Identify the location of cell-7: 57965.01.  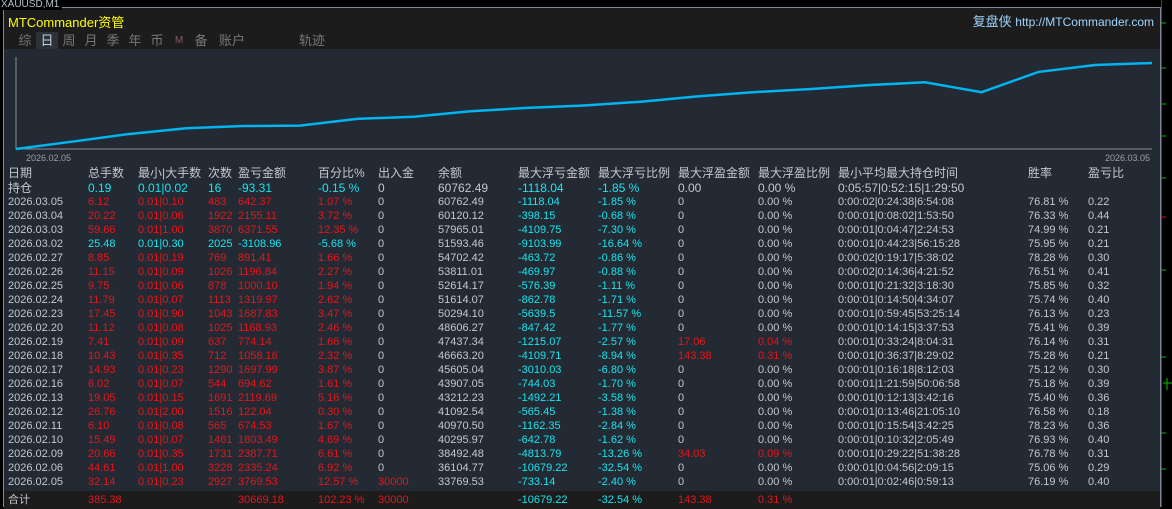
(461, 230).